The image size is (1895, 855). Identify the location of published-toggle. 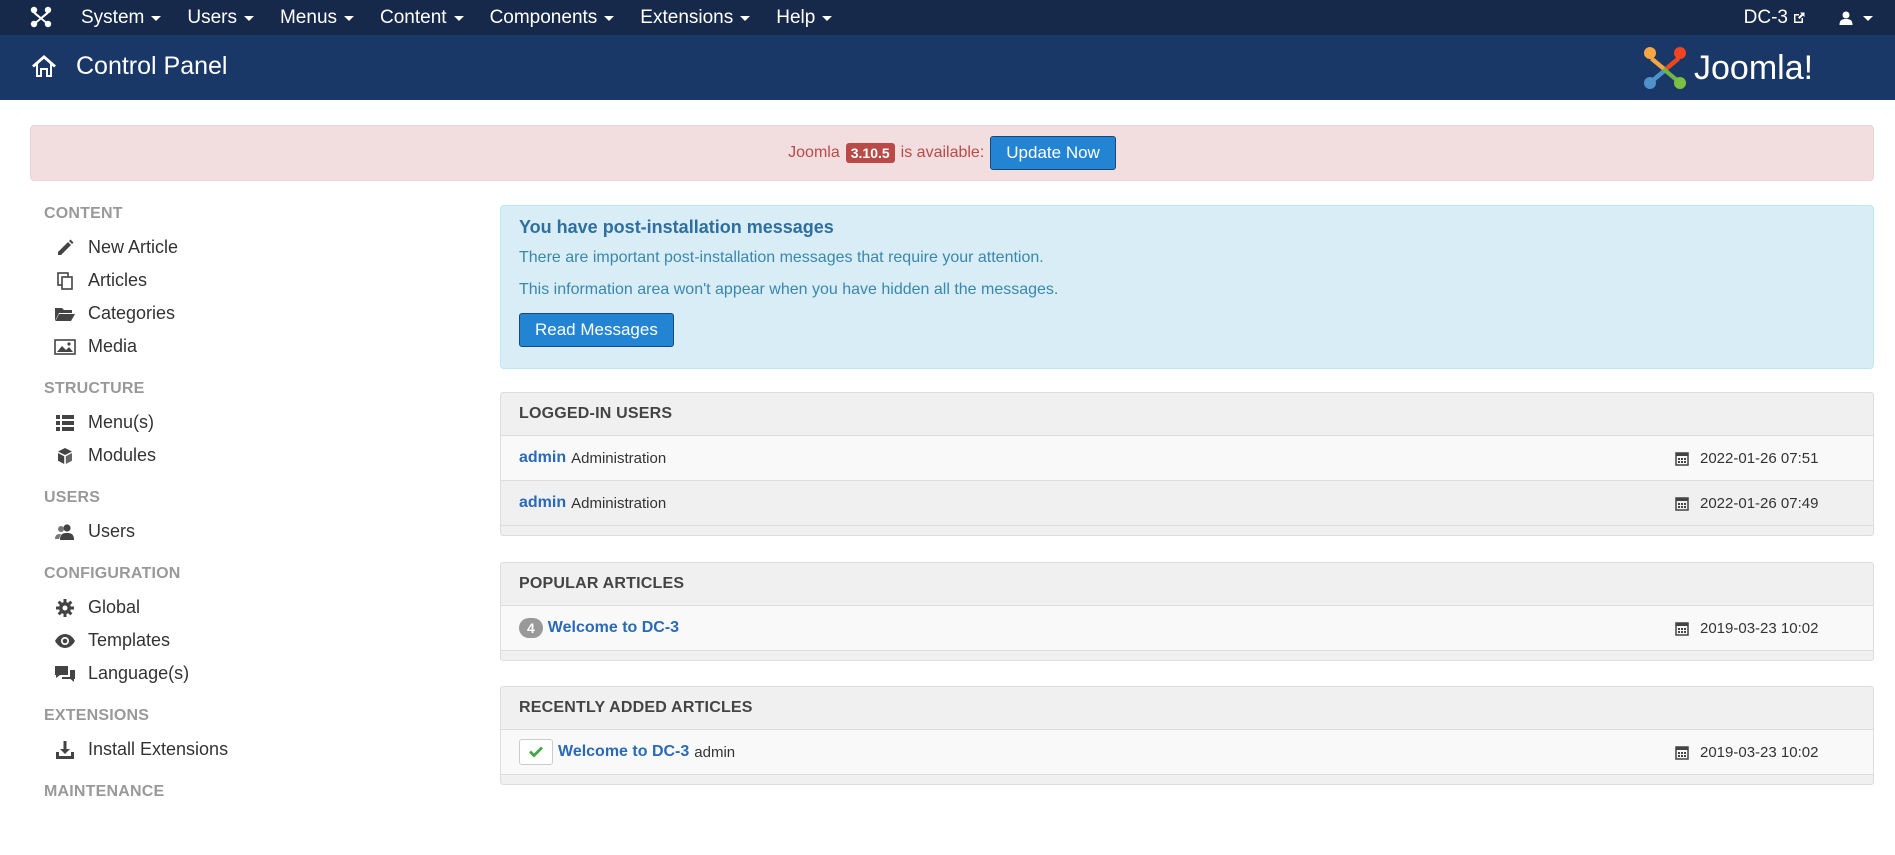
(536, 752).